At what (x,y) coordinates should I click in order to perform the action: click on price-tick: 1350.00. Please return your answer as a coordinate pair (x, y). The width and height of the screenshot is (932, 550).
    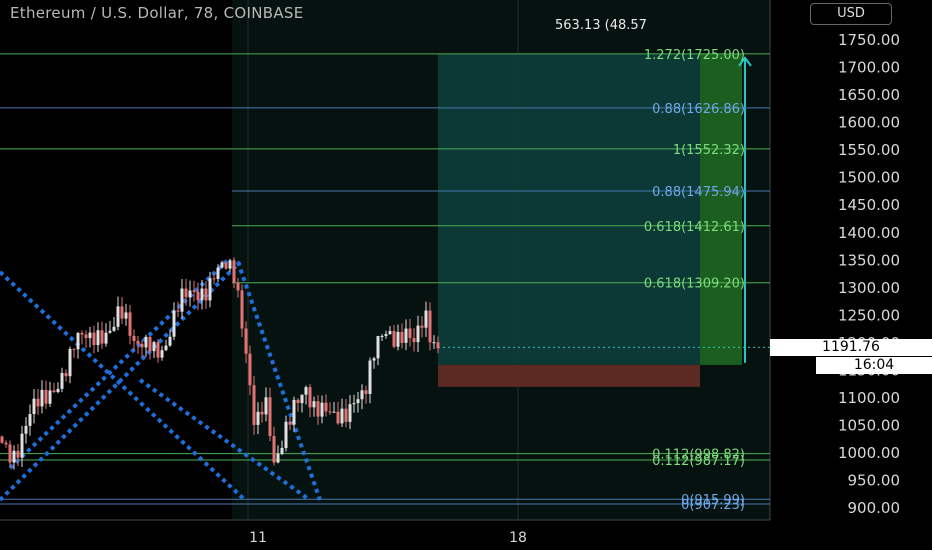
    Looking at the image, I should click on (869, 260).